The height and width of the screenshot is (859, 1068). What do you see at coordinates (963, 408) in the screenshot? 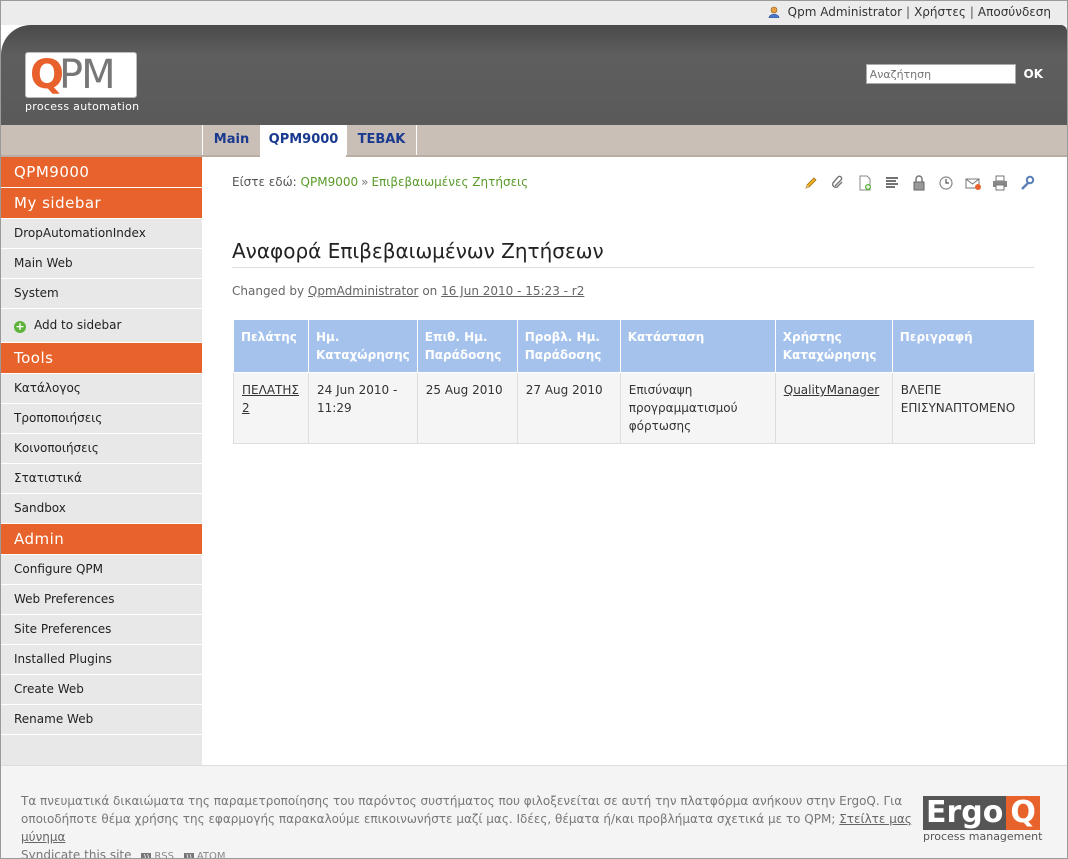
I see `cell-description: ΒΛΕΠΕ ΕΠΙΣΥΝΑΠΤΟΜΕΝΟ` at bounding box center [963, 408].